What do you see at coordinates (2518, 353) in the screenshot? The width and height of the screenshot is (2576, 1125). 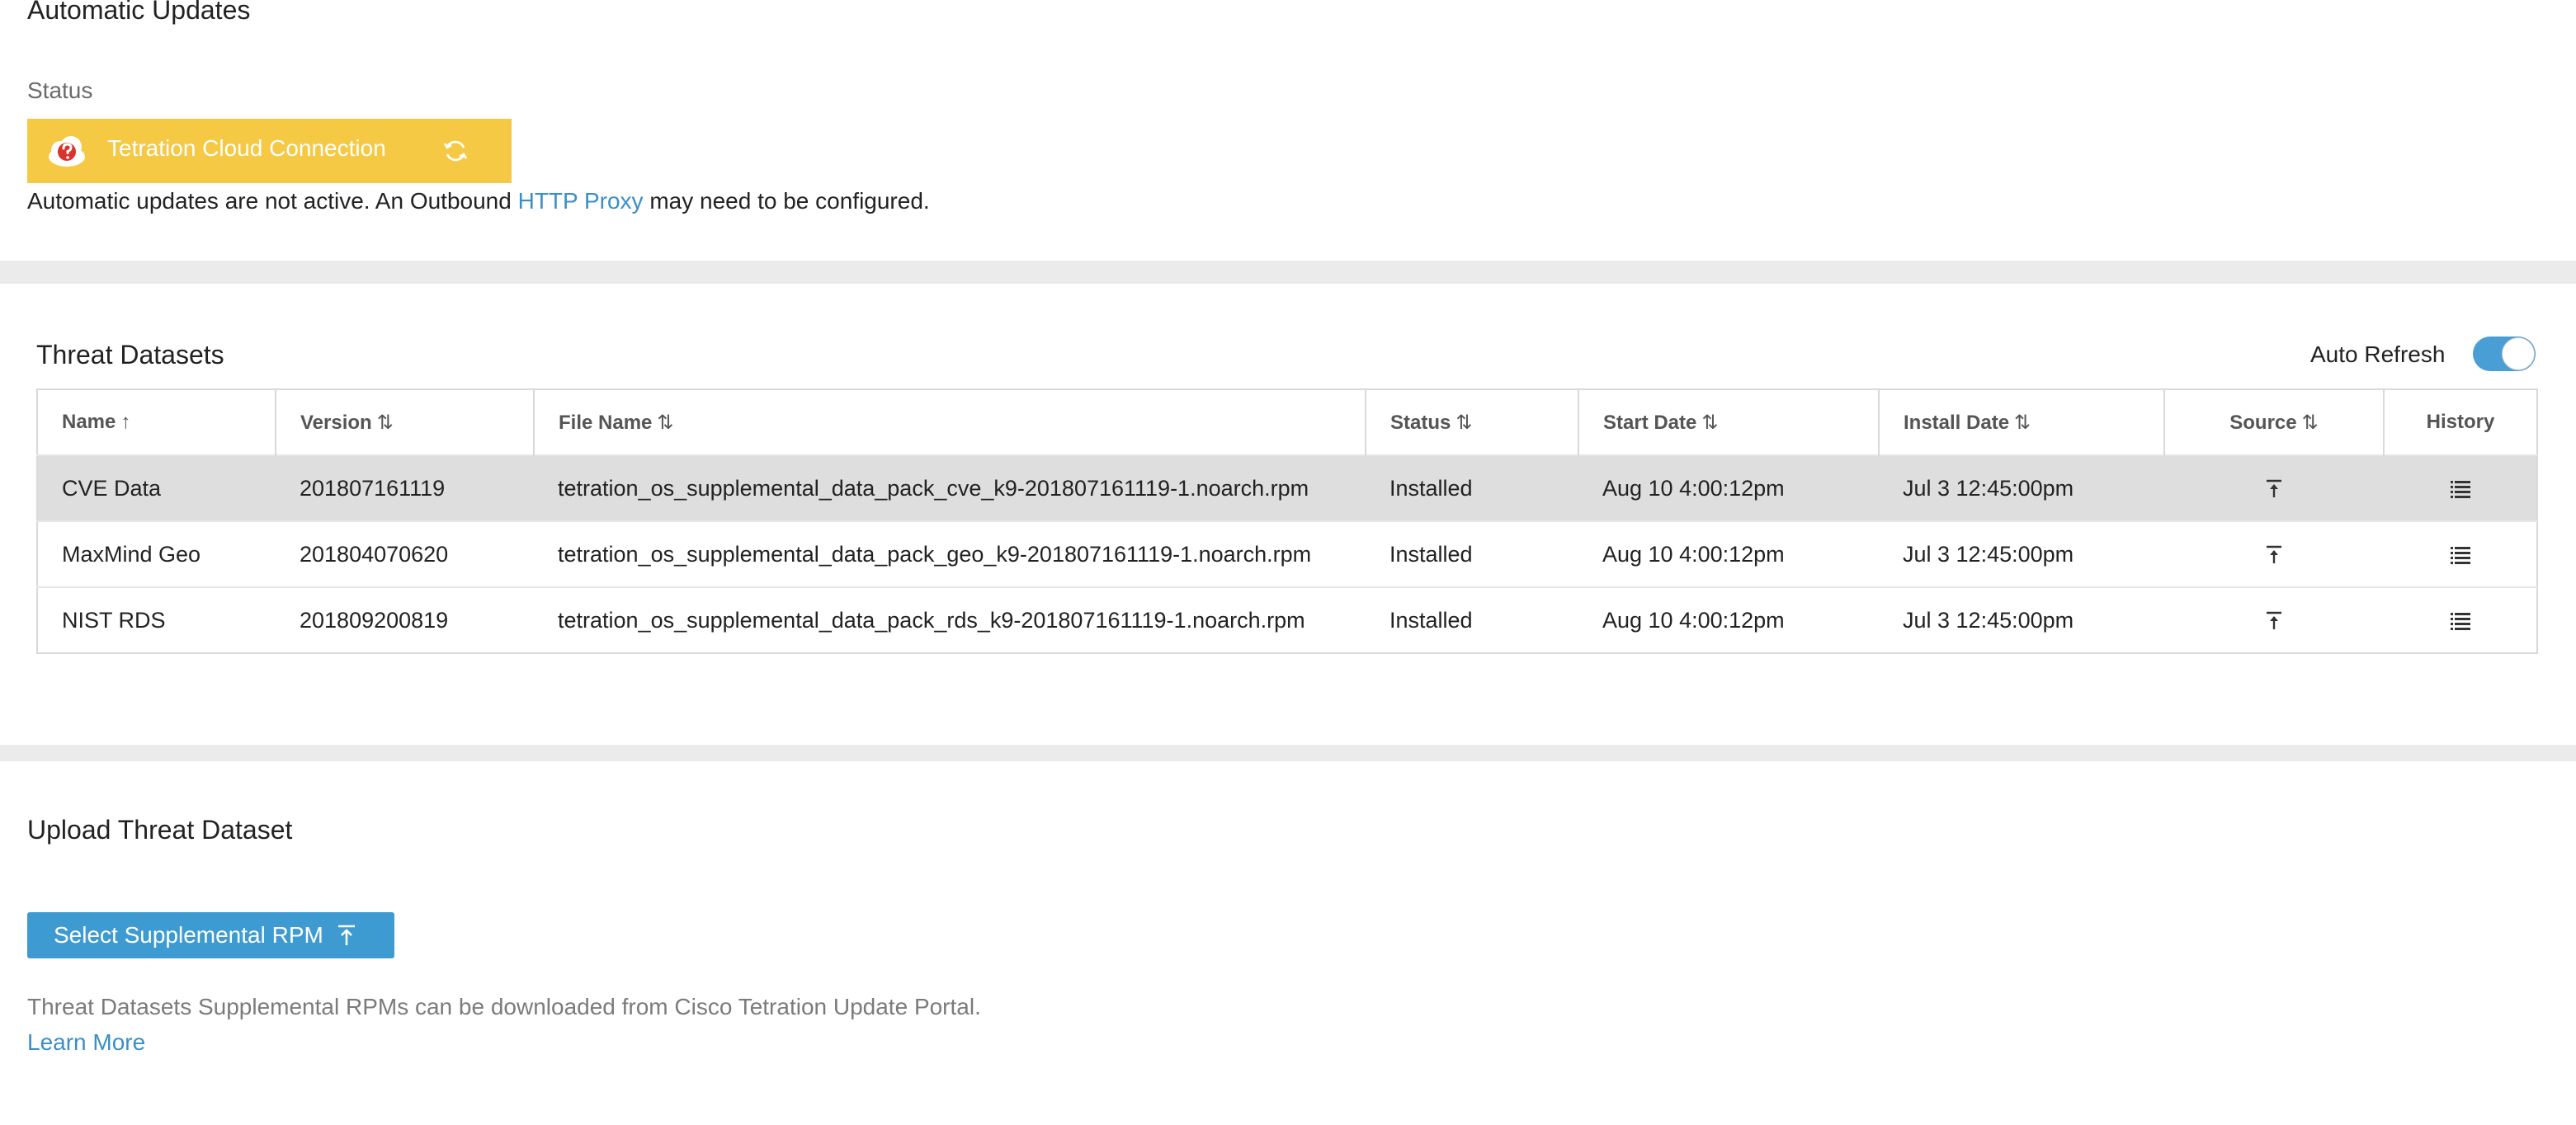 I see `toggle-knob` at bounding box center [2518, 353].